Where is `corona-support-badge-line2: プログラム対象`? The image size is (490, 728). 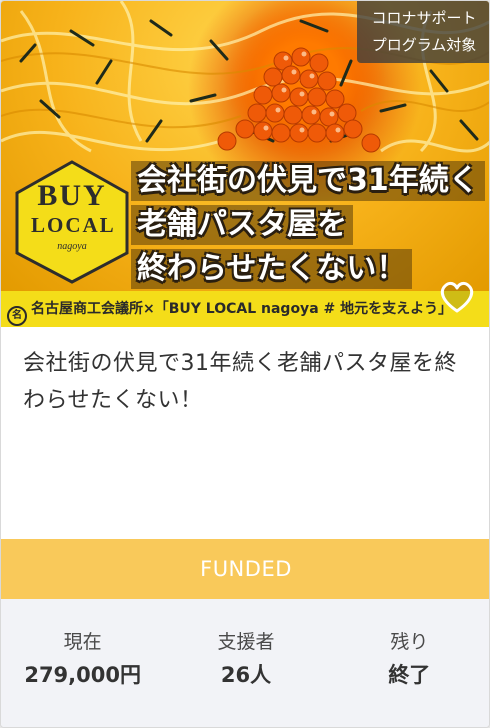
corona-support-badge-line2: プログラム対象 is located at coordinates (424, 45).